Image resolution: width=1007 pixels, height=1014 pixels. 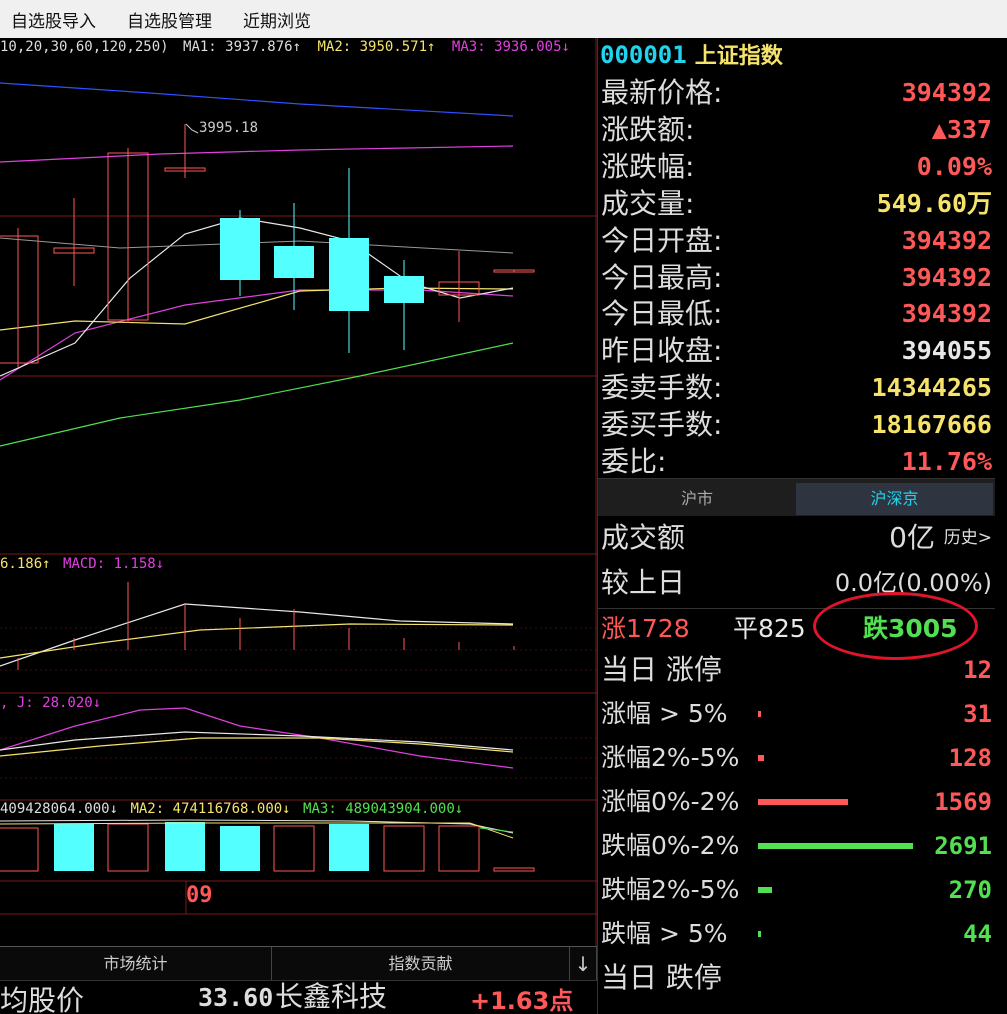 What do you see at coordinates (796, 890) in the screenshot?
I see `distribution-row: 跌幅2%-5% 270` at bounding box center [796, 890].